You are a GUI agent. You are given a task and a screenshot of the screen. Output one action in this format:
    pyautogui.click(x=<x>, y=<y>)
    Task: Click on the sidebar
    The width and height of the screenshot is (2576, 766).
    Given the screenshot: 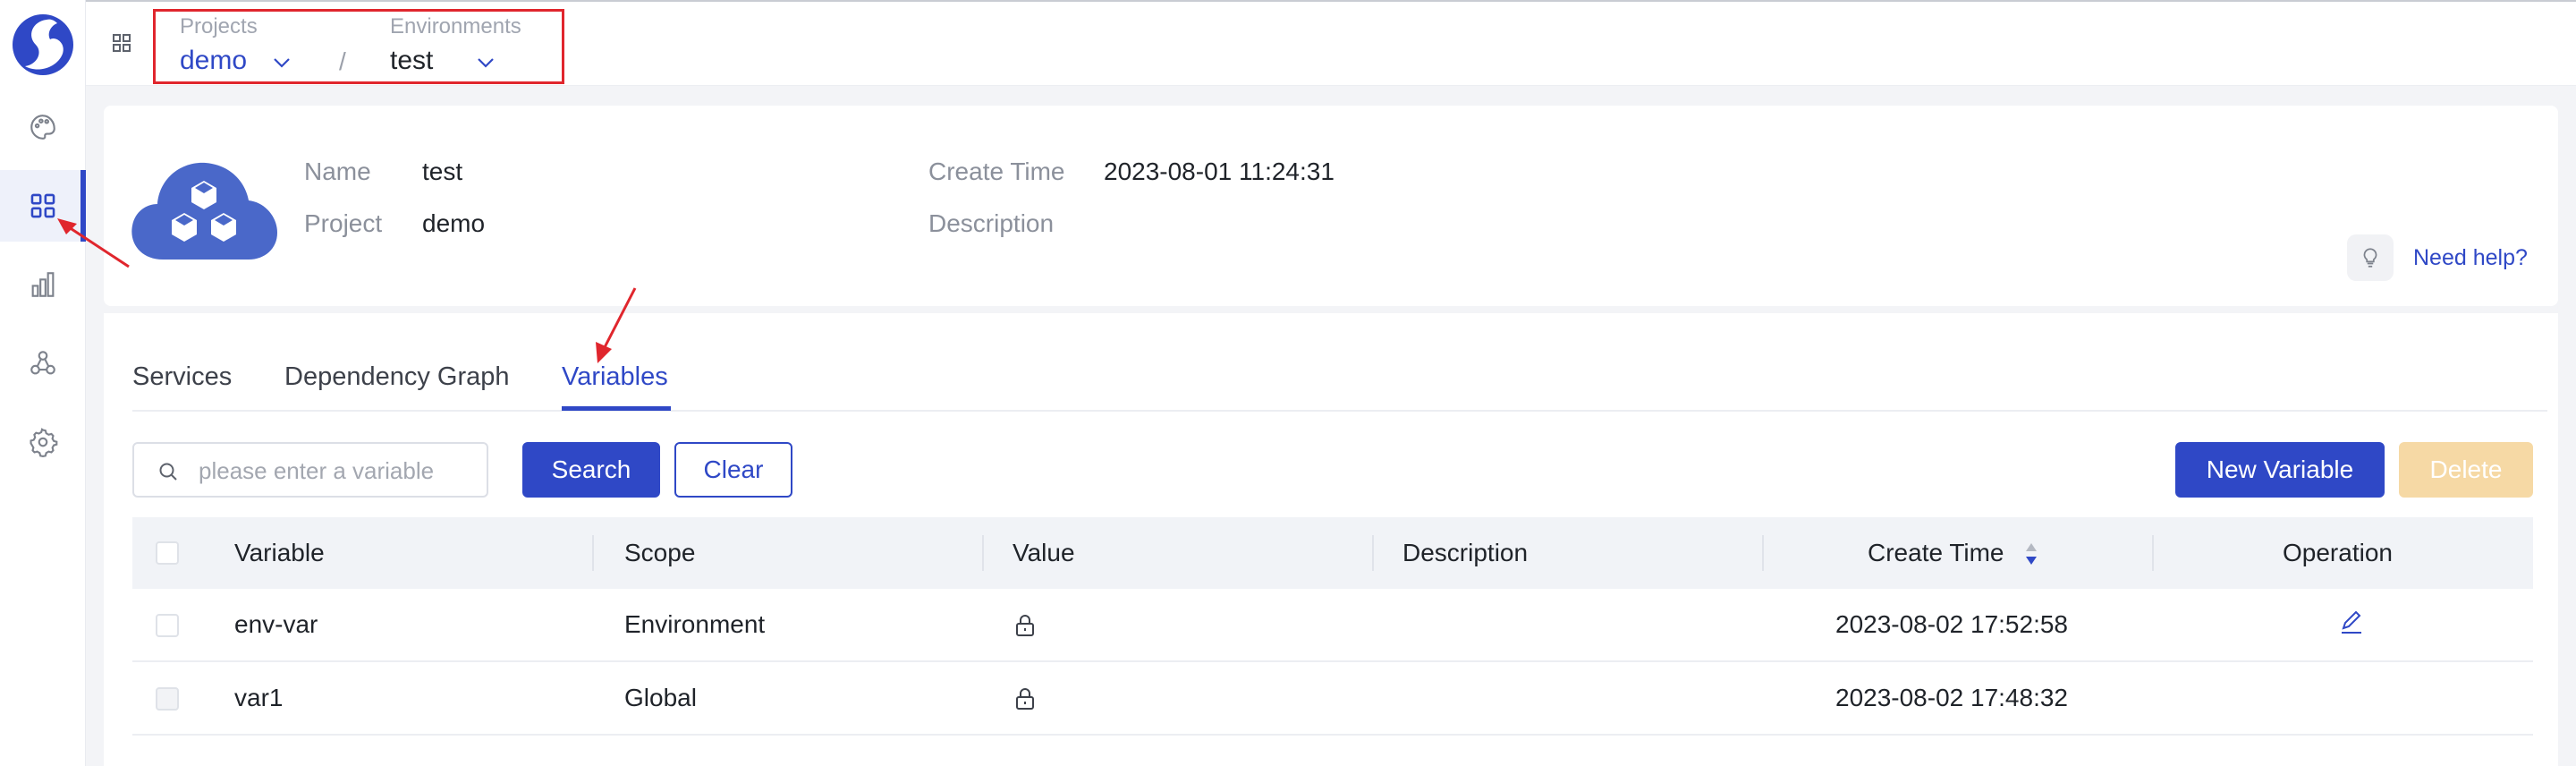 What is the action you would take?
    pyautogui.click(x=43, y=383)
    